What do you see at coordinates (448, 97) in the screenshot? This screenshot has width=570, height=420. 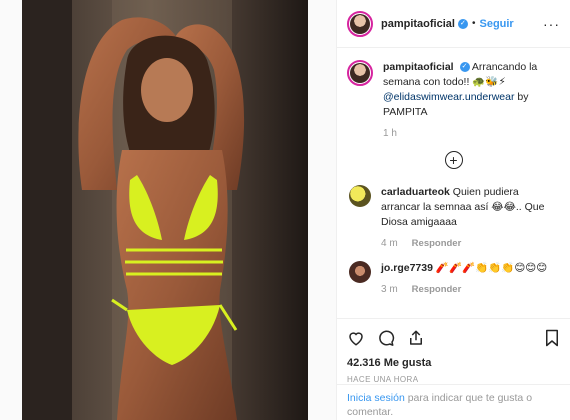 I see `caption-mention-link: @elidaswimwear.underwear` at bounding box center [448, 97].